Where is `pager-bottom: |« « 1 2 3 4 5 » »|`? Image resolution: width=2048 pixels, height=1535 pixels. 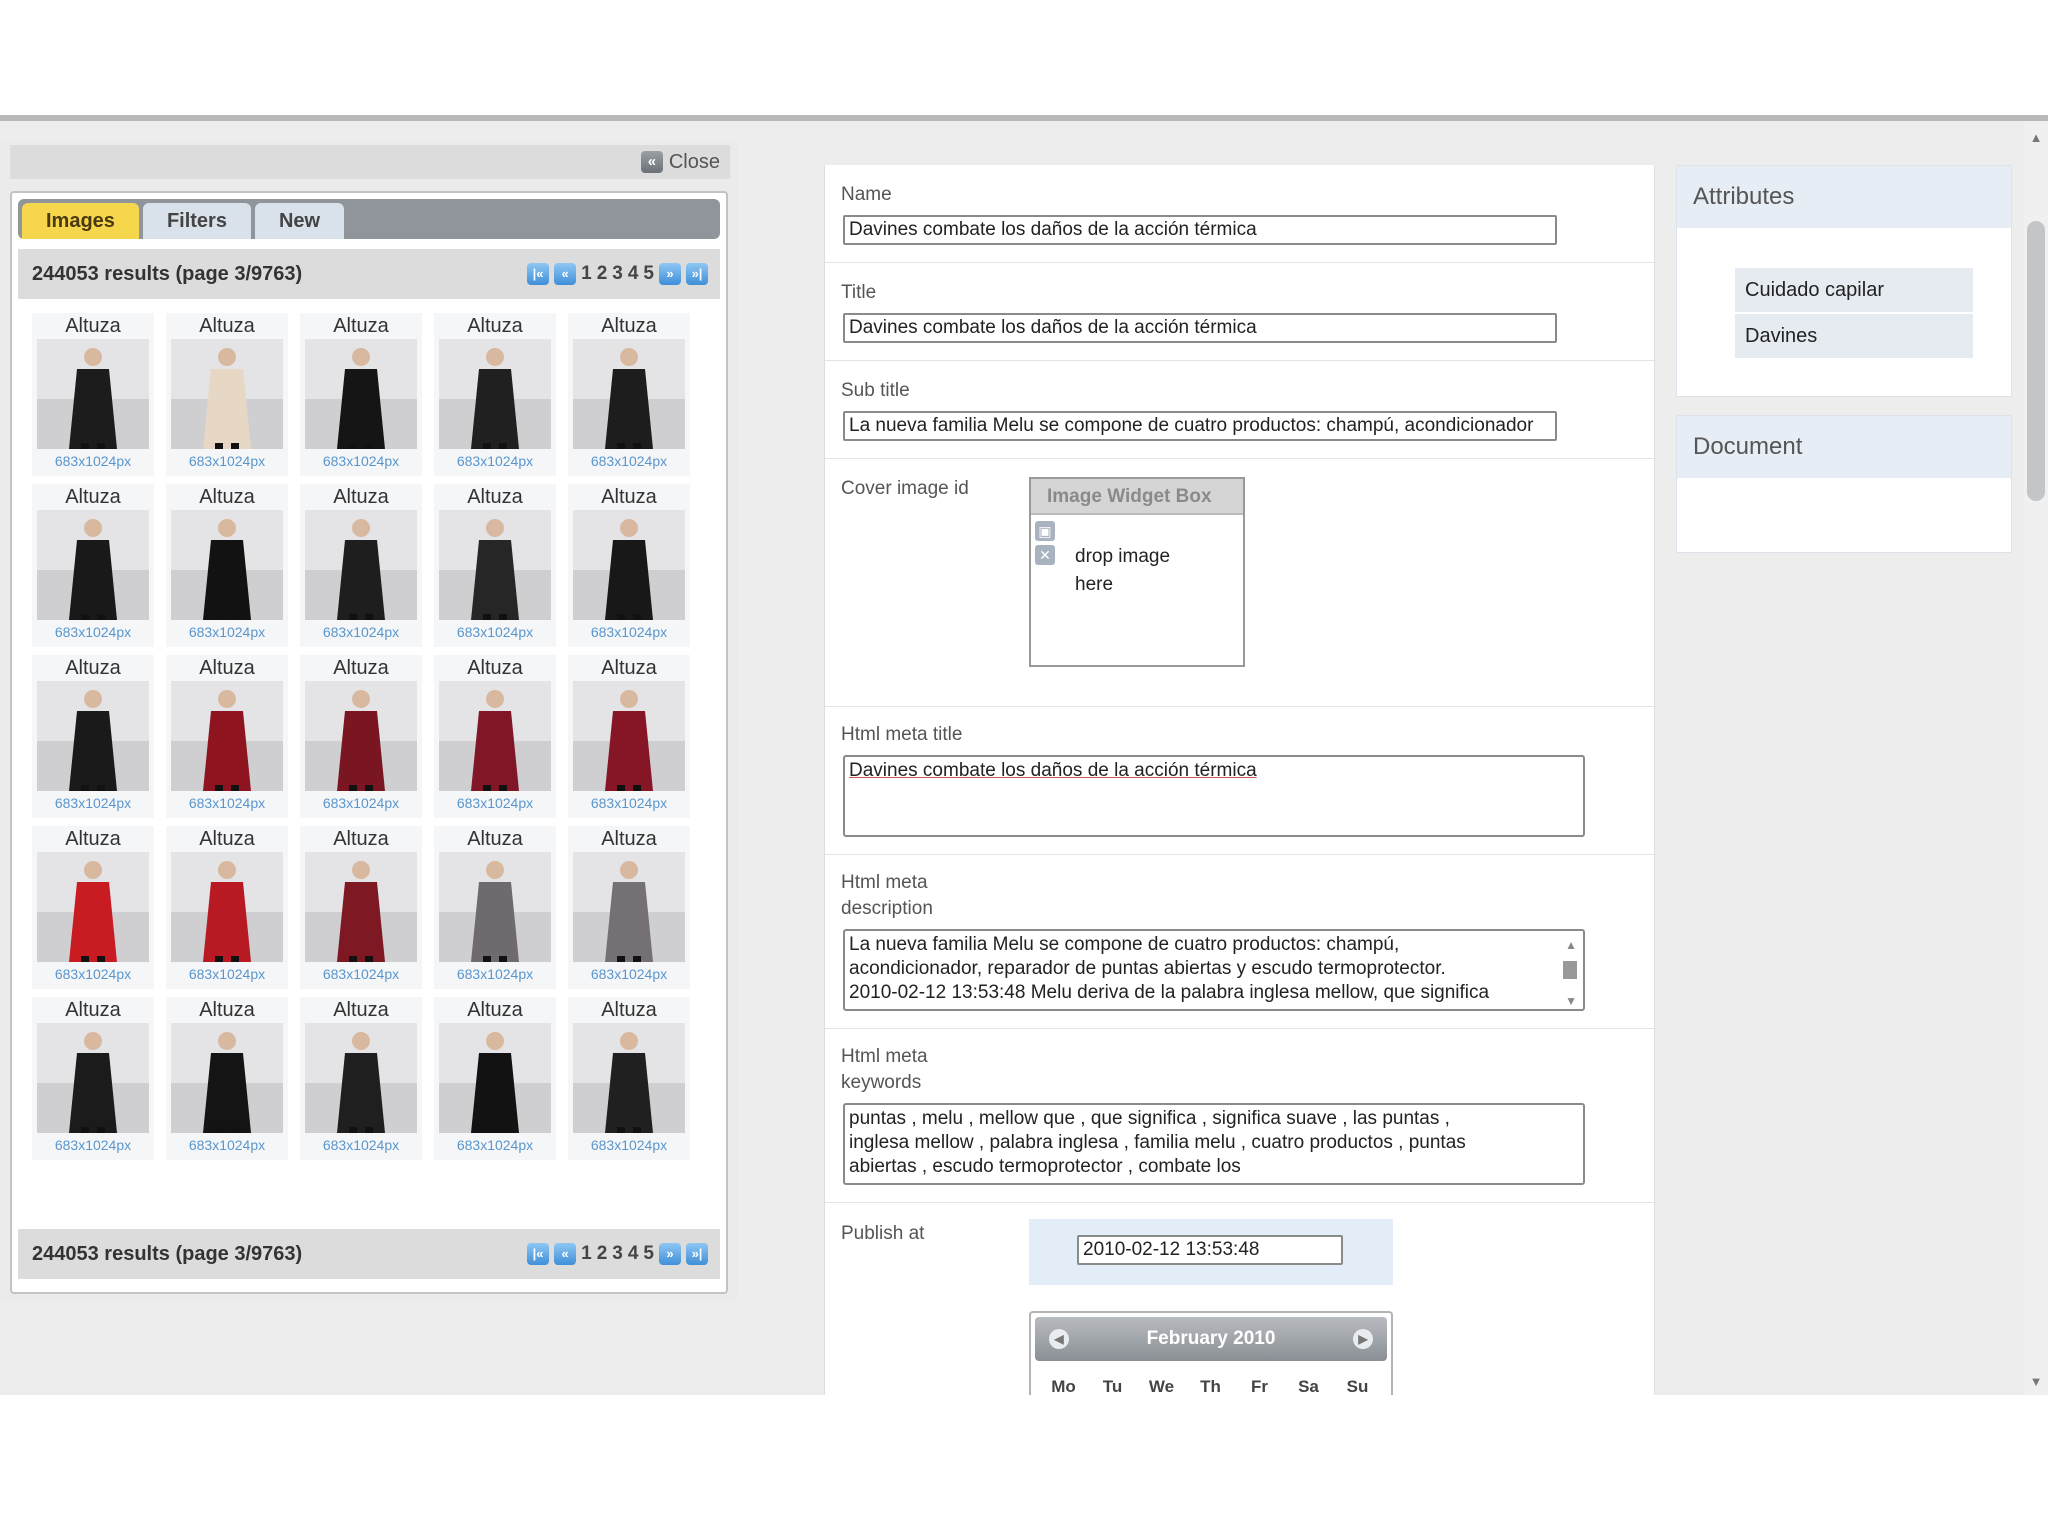
pager-bottom: |« « 1 2 3 4 5 » »| is located at coordinates (617, 1254).